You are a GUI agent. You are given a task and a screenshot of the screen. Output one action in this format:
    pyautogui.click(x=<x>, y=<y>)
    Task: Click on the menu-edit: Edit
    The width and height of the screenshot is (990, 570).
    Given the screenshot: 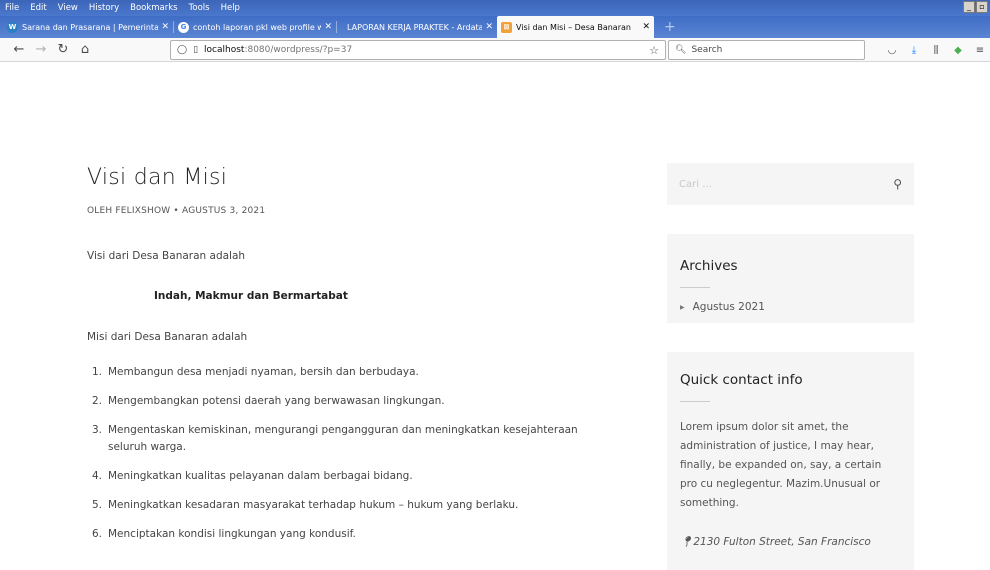 What is the action you would take?
    pyautogui.click(x=38, y=8)
    